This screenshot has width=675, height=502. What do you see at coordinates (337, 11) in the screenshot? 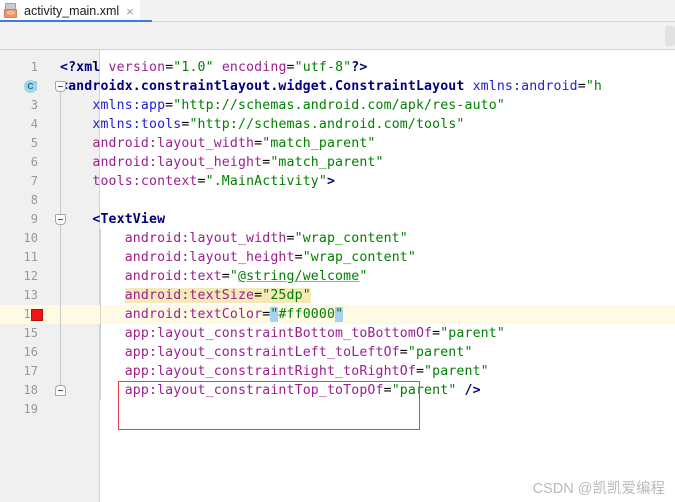
I see `editor-tab-bar: <> activity_main.xml ×` at bounding box center [337, 11].